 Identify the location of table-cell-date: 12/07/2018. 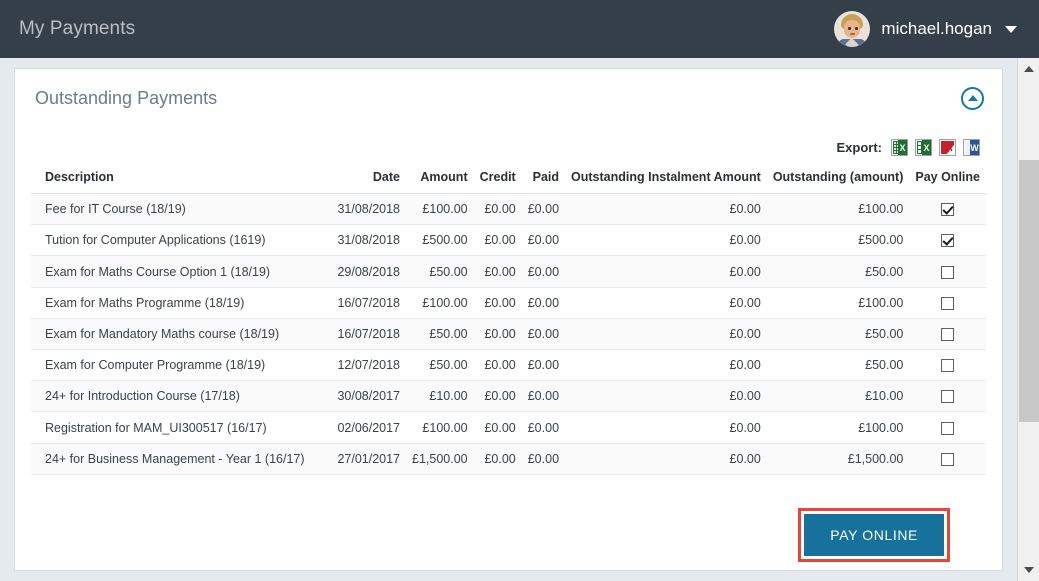
(367, 365).